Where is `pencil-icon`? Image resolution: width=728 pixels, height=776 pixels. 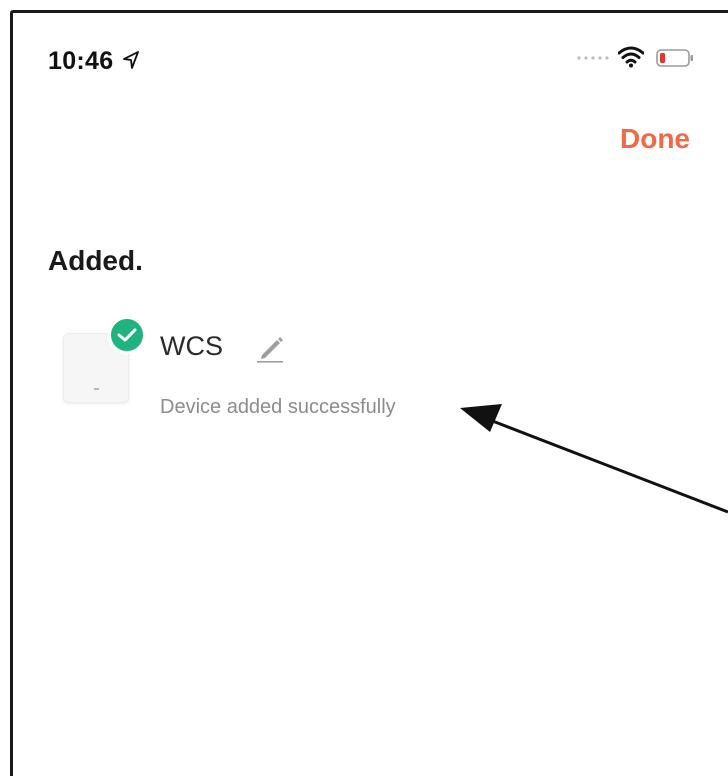
pencil-icon is located at coordinates (270, 347).